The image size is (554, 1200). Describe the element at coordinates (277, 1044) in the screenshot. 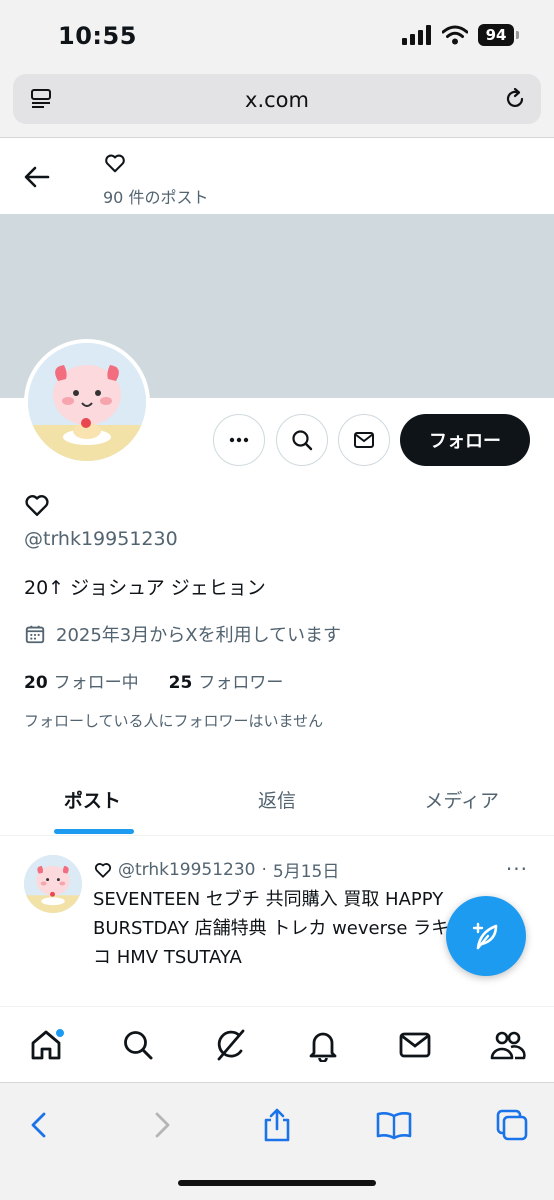

I see `app-bottom-nav` at that location.